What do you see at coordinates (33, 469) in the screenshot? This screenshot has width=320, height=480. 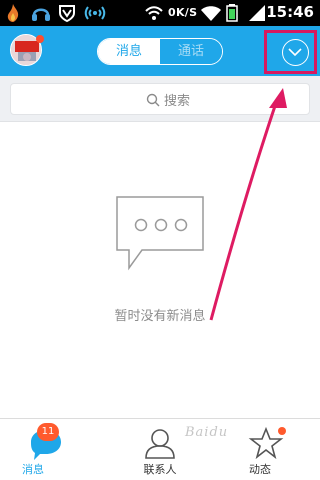 I see `nav-label: 消息` at bounding box center [33, 469].